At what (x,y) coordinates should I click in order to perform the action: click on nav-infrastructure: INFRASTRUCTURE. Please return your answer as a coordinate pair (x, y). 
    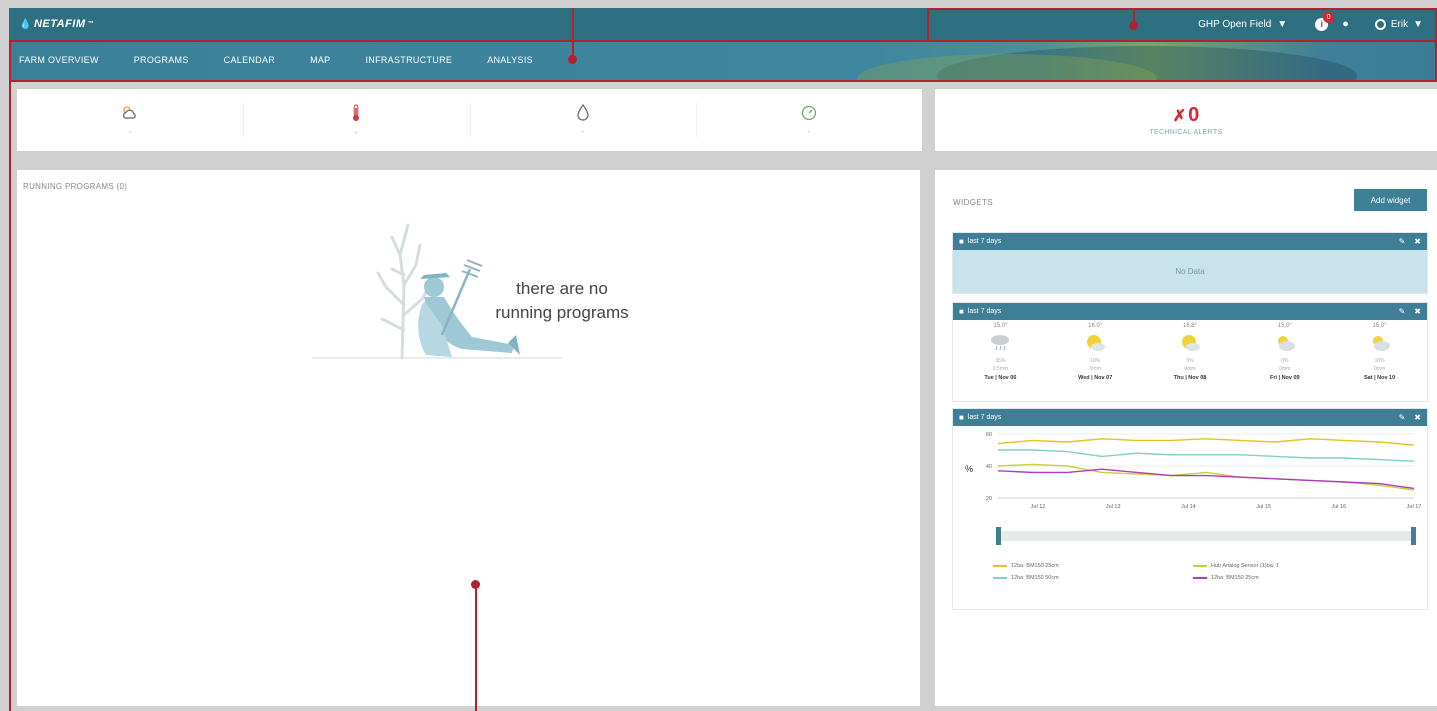
    Looking at the image, I should click on (408, 60).